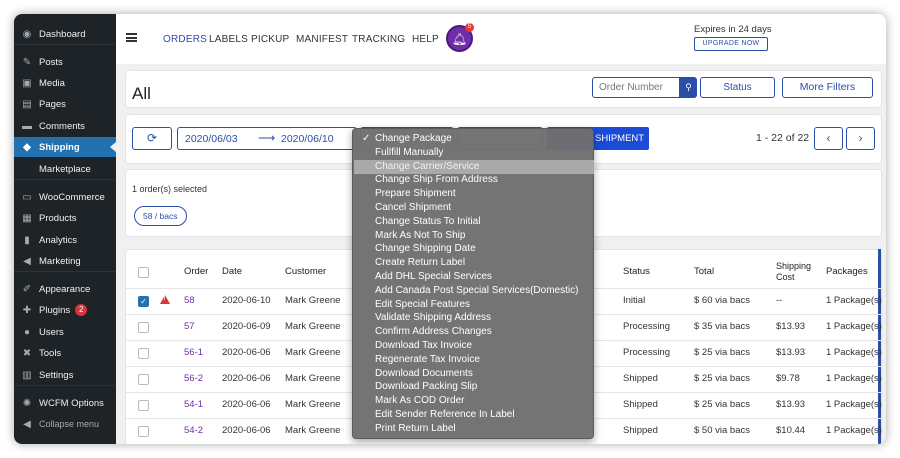  What do you see at coordinates (62, 126) in the screenshot?
I see `sidebar-item-label: Comments` at bounding box center [62, 126].